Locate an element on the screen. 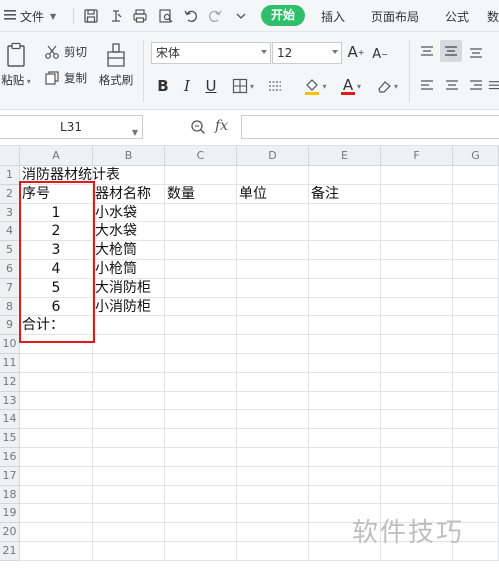 The image size is (499, 568). cell-D19 is located at coordinates (273, 514).